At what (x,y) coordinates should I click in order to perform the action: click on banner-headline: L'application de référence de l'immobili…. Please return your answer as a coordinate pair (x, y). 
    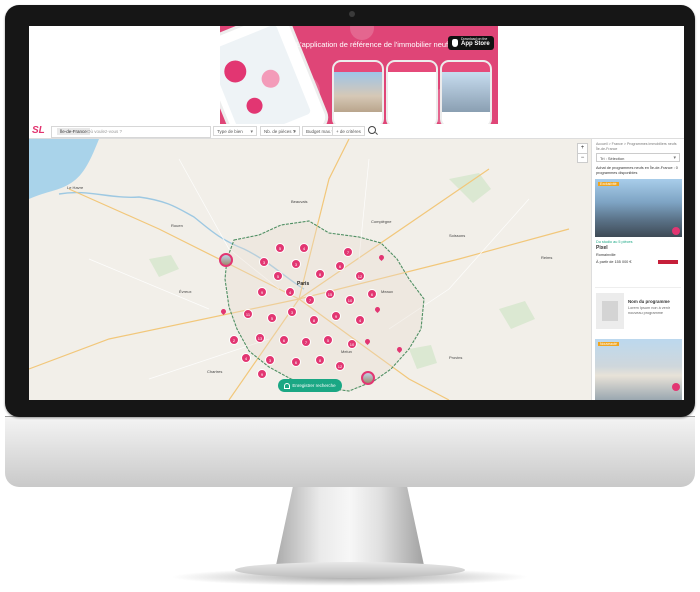
    Looking at the image, I should click on (372, 44).